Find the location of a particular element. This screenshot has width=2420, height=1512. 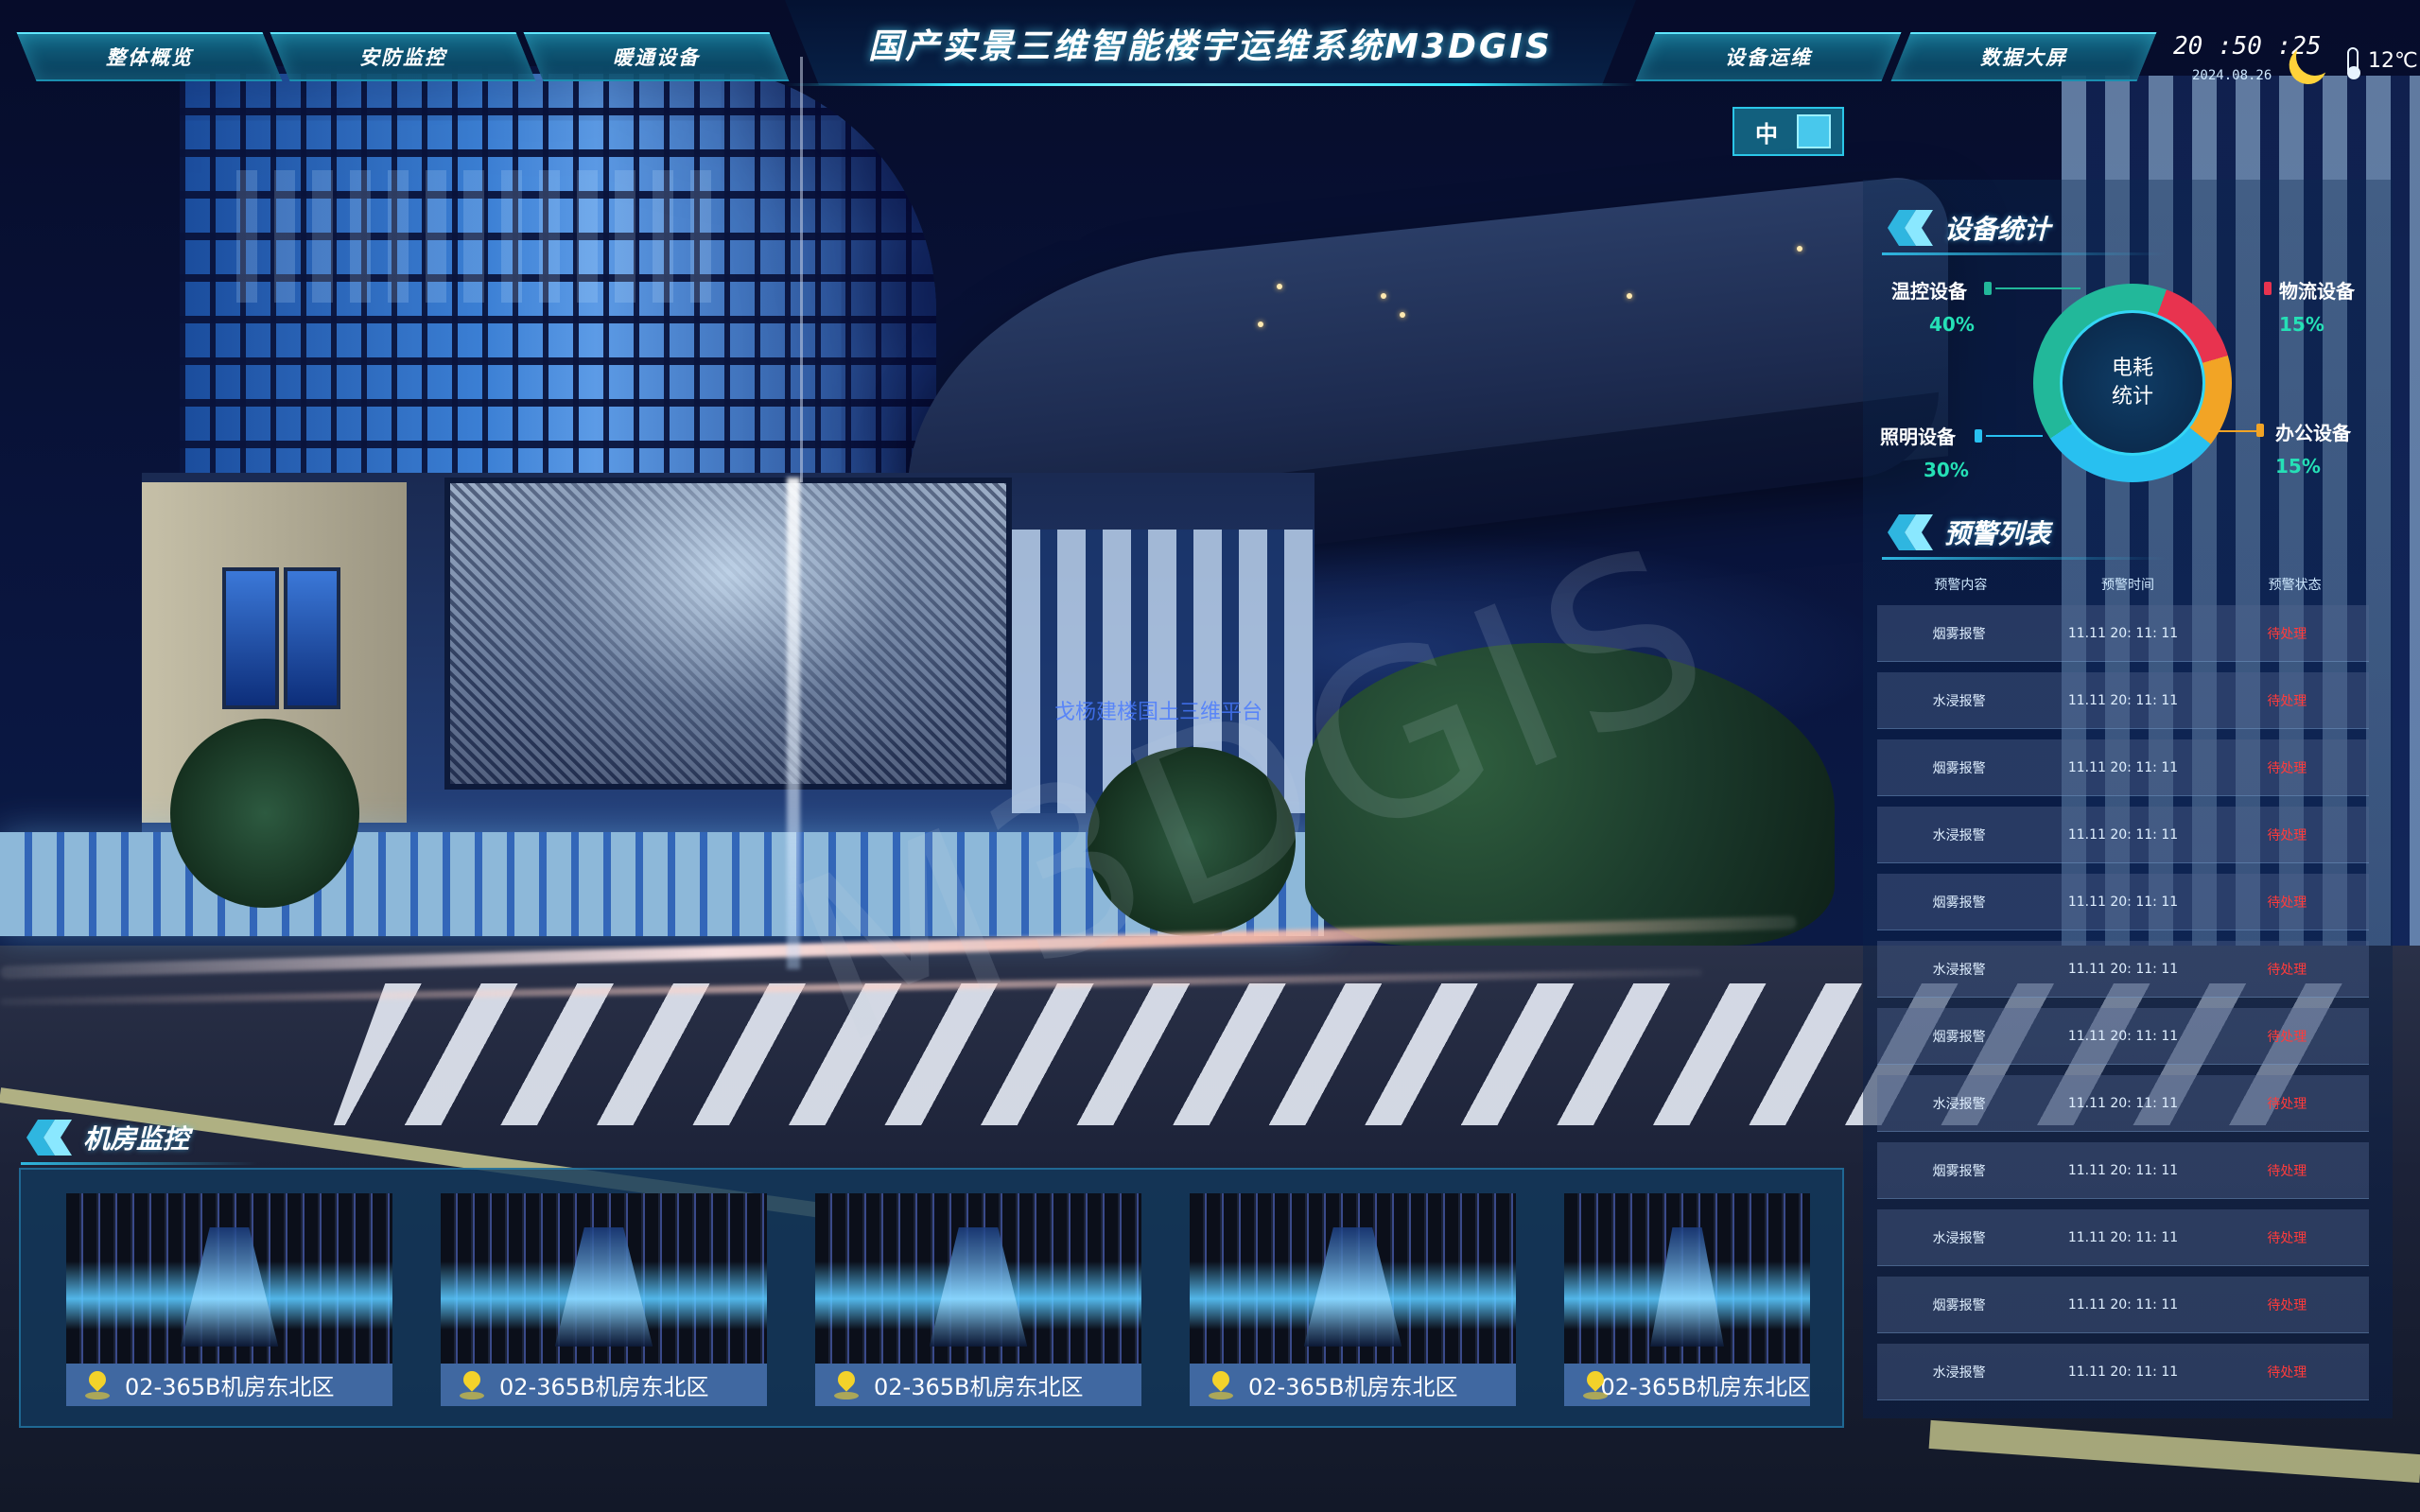

legend-office: 办公设备 15% is located at coordinates (2313, 450).